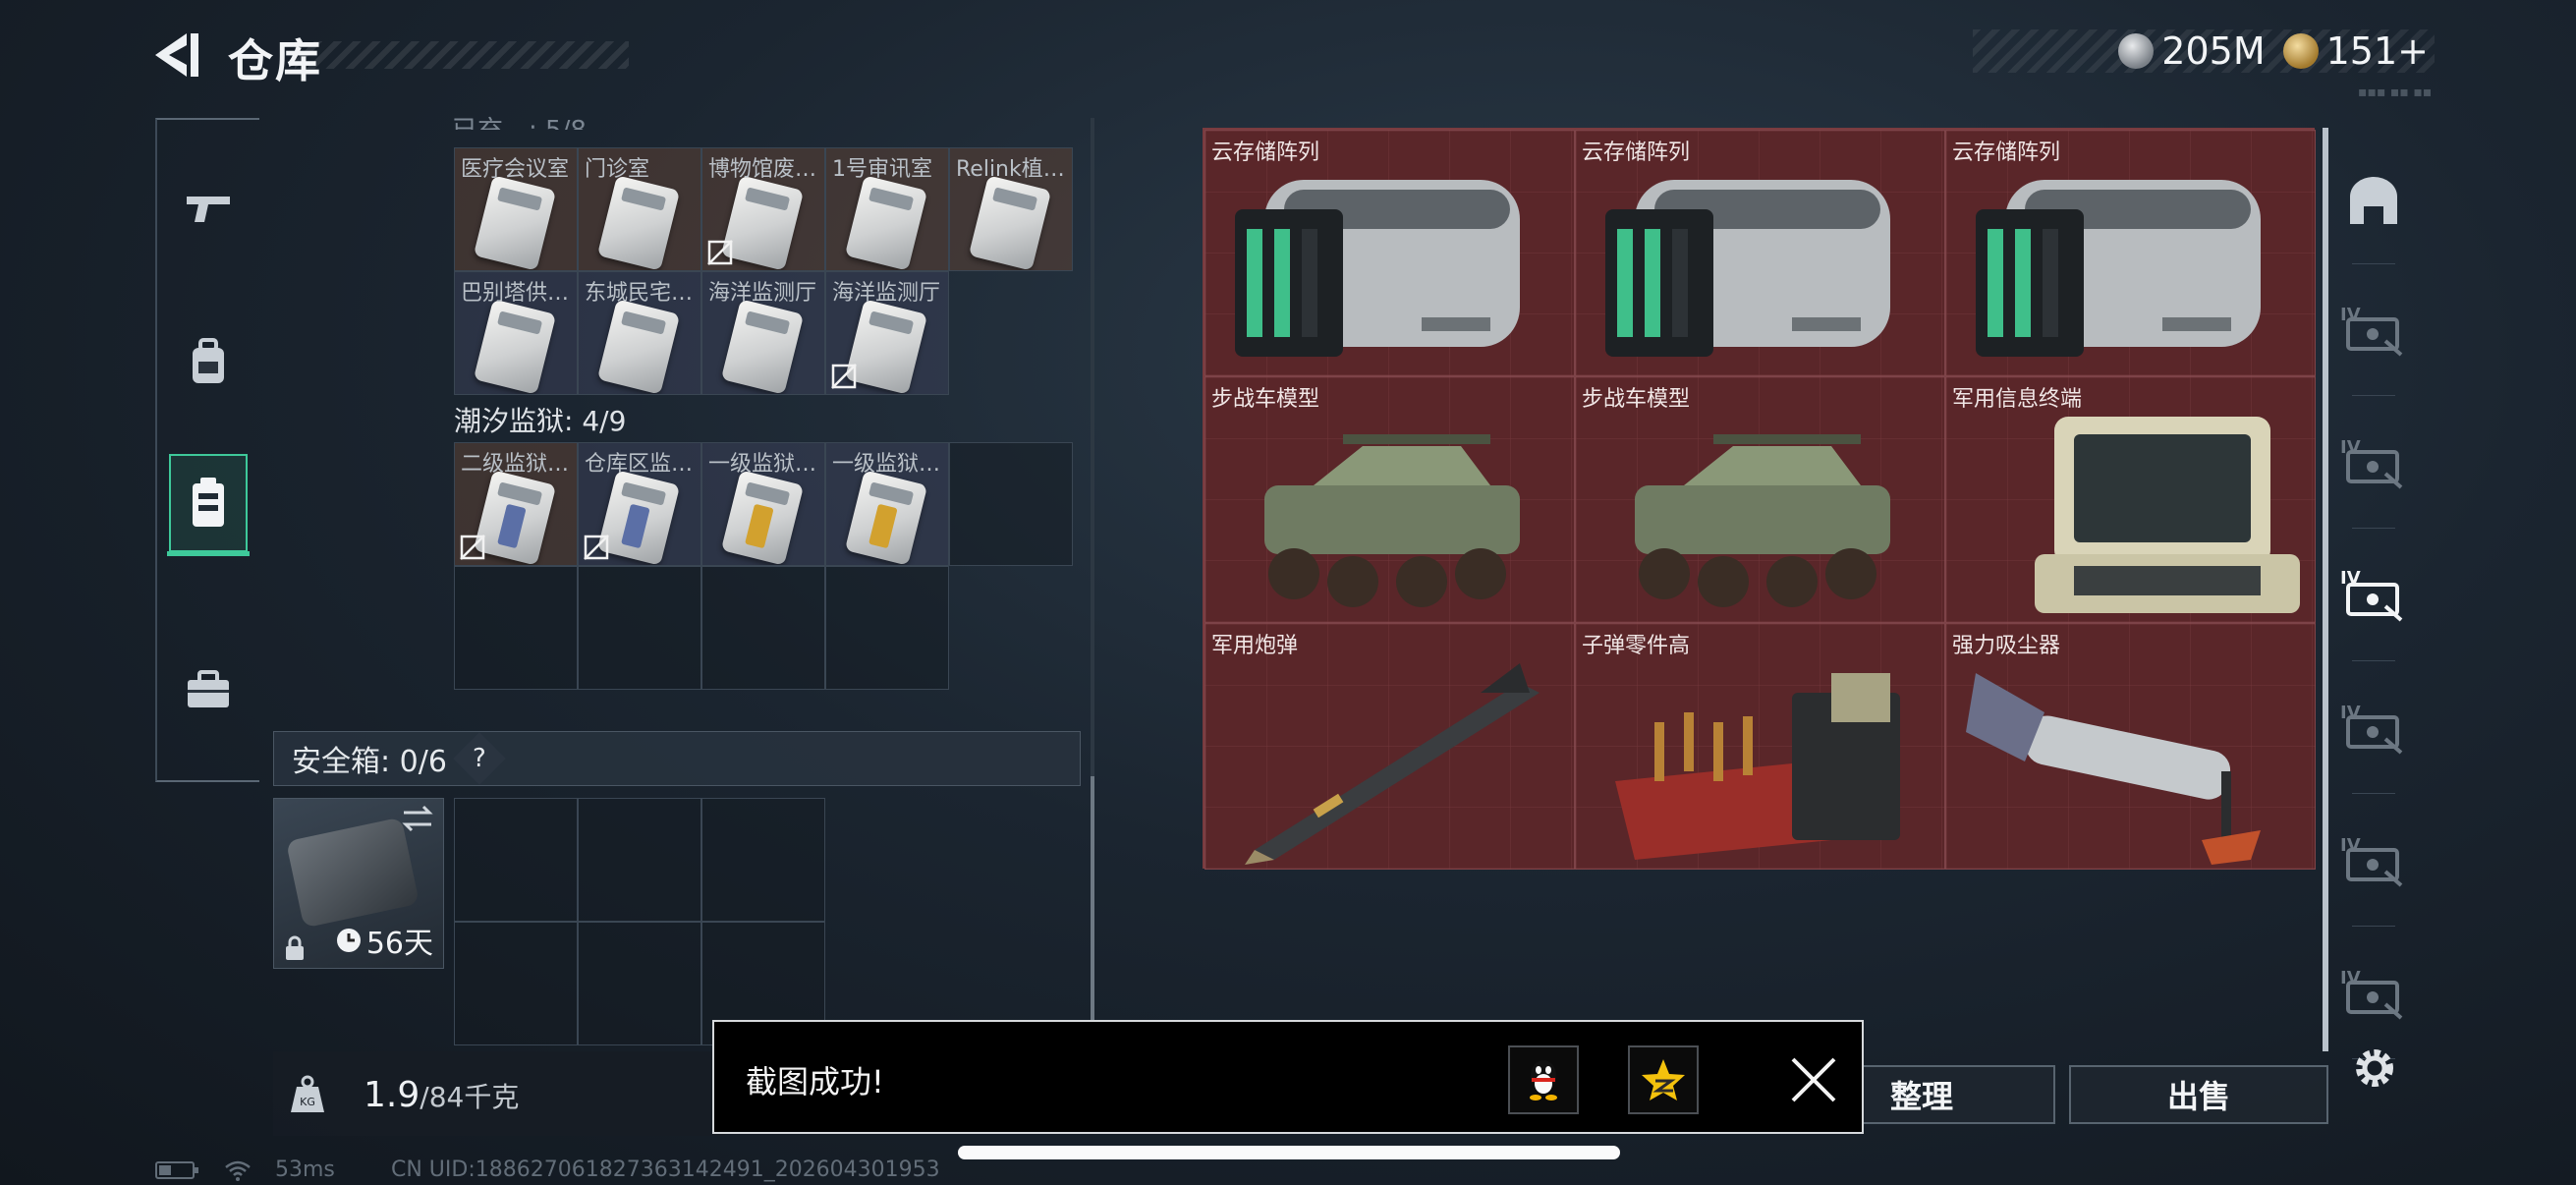 This screenshot has width=2576, height=1185. Describe the element at coordinates (2213, 51) in the screenshot. I see `silver-amount: 205M` at that location.